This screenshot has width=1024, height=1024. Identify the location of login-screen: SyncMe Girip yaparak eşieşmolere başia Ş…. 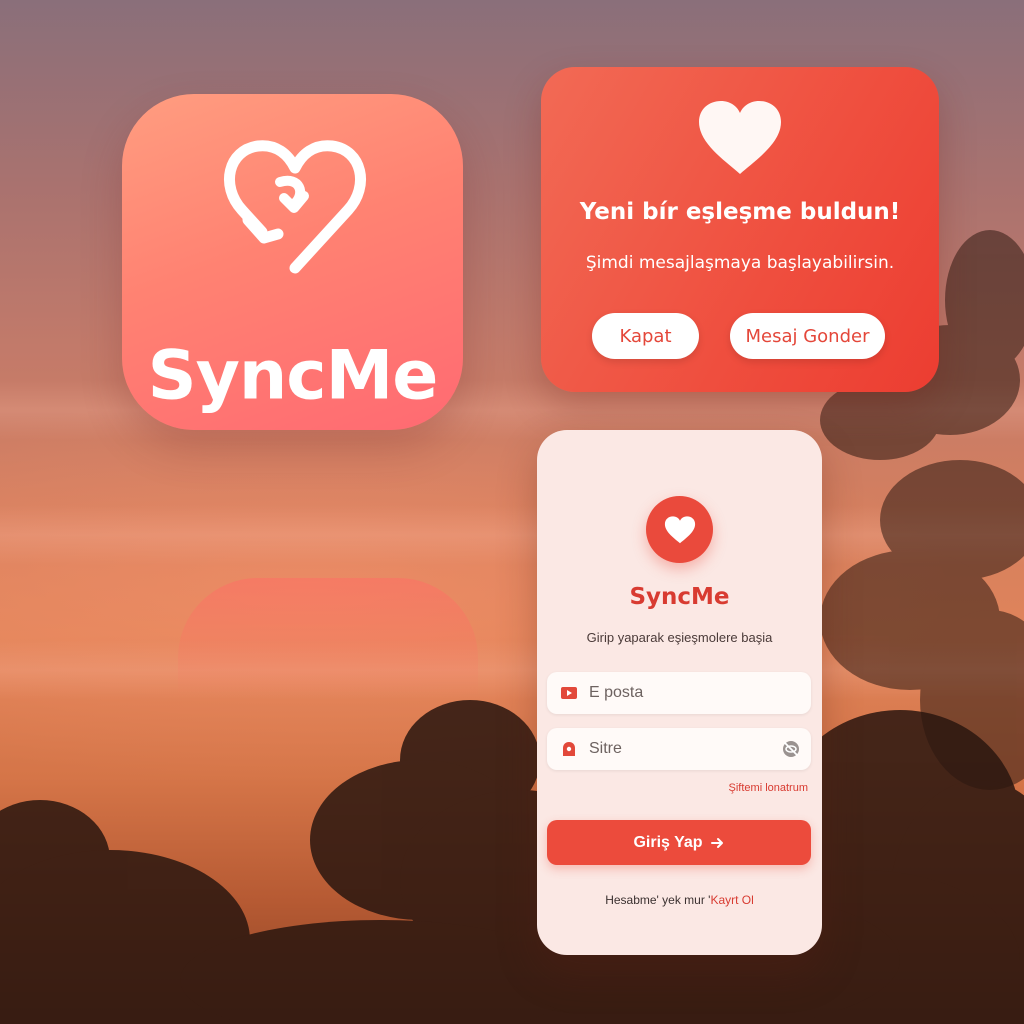
(679, 692).